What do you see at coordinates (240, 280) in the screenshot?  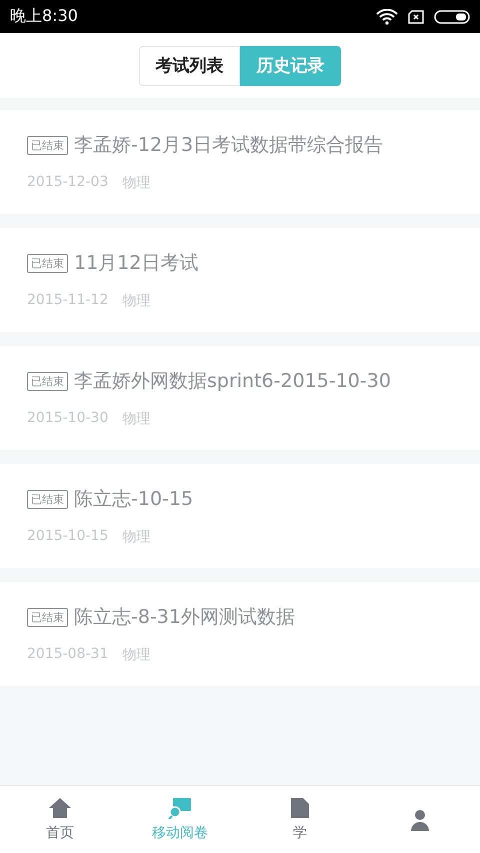 I see `exam-card: 已结束 11月12日考试 2015-11-12 物理` at bounding box center [240, 280].